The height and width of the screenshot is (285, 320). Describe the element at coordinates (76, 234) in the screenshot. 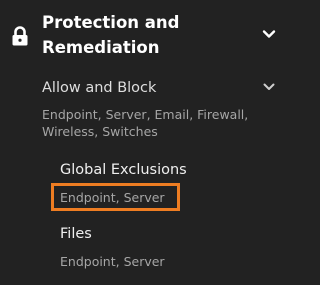

I see `nav-item-title: Files` at that location.